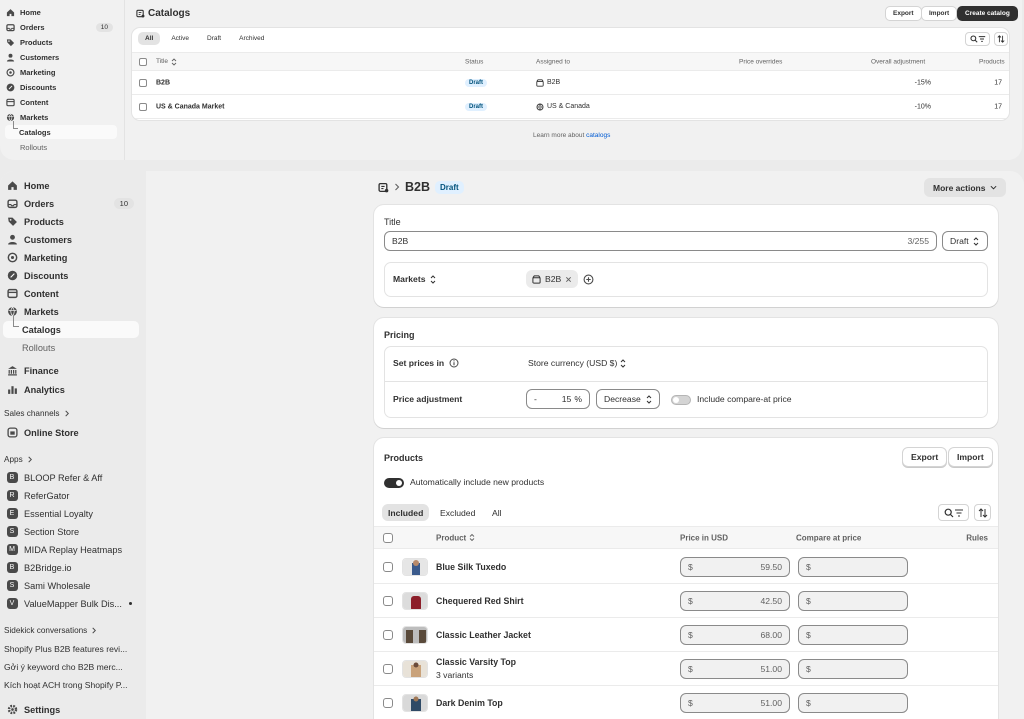 Image resolution: width=1024 pixels, height=719 pixels. Describe the element at coordinates (190, 106) in the screenshot. I see `catalog-title: US & Canada Market` at that location.